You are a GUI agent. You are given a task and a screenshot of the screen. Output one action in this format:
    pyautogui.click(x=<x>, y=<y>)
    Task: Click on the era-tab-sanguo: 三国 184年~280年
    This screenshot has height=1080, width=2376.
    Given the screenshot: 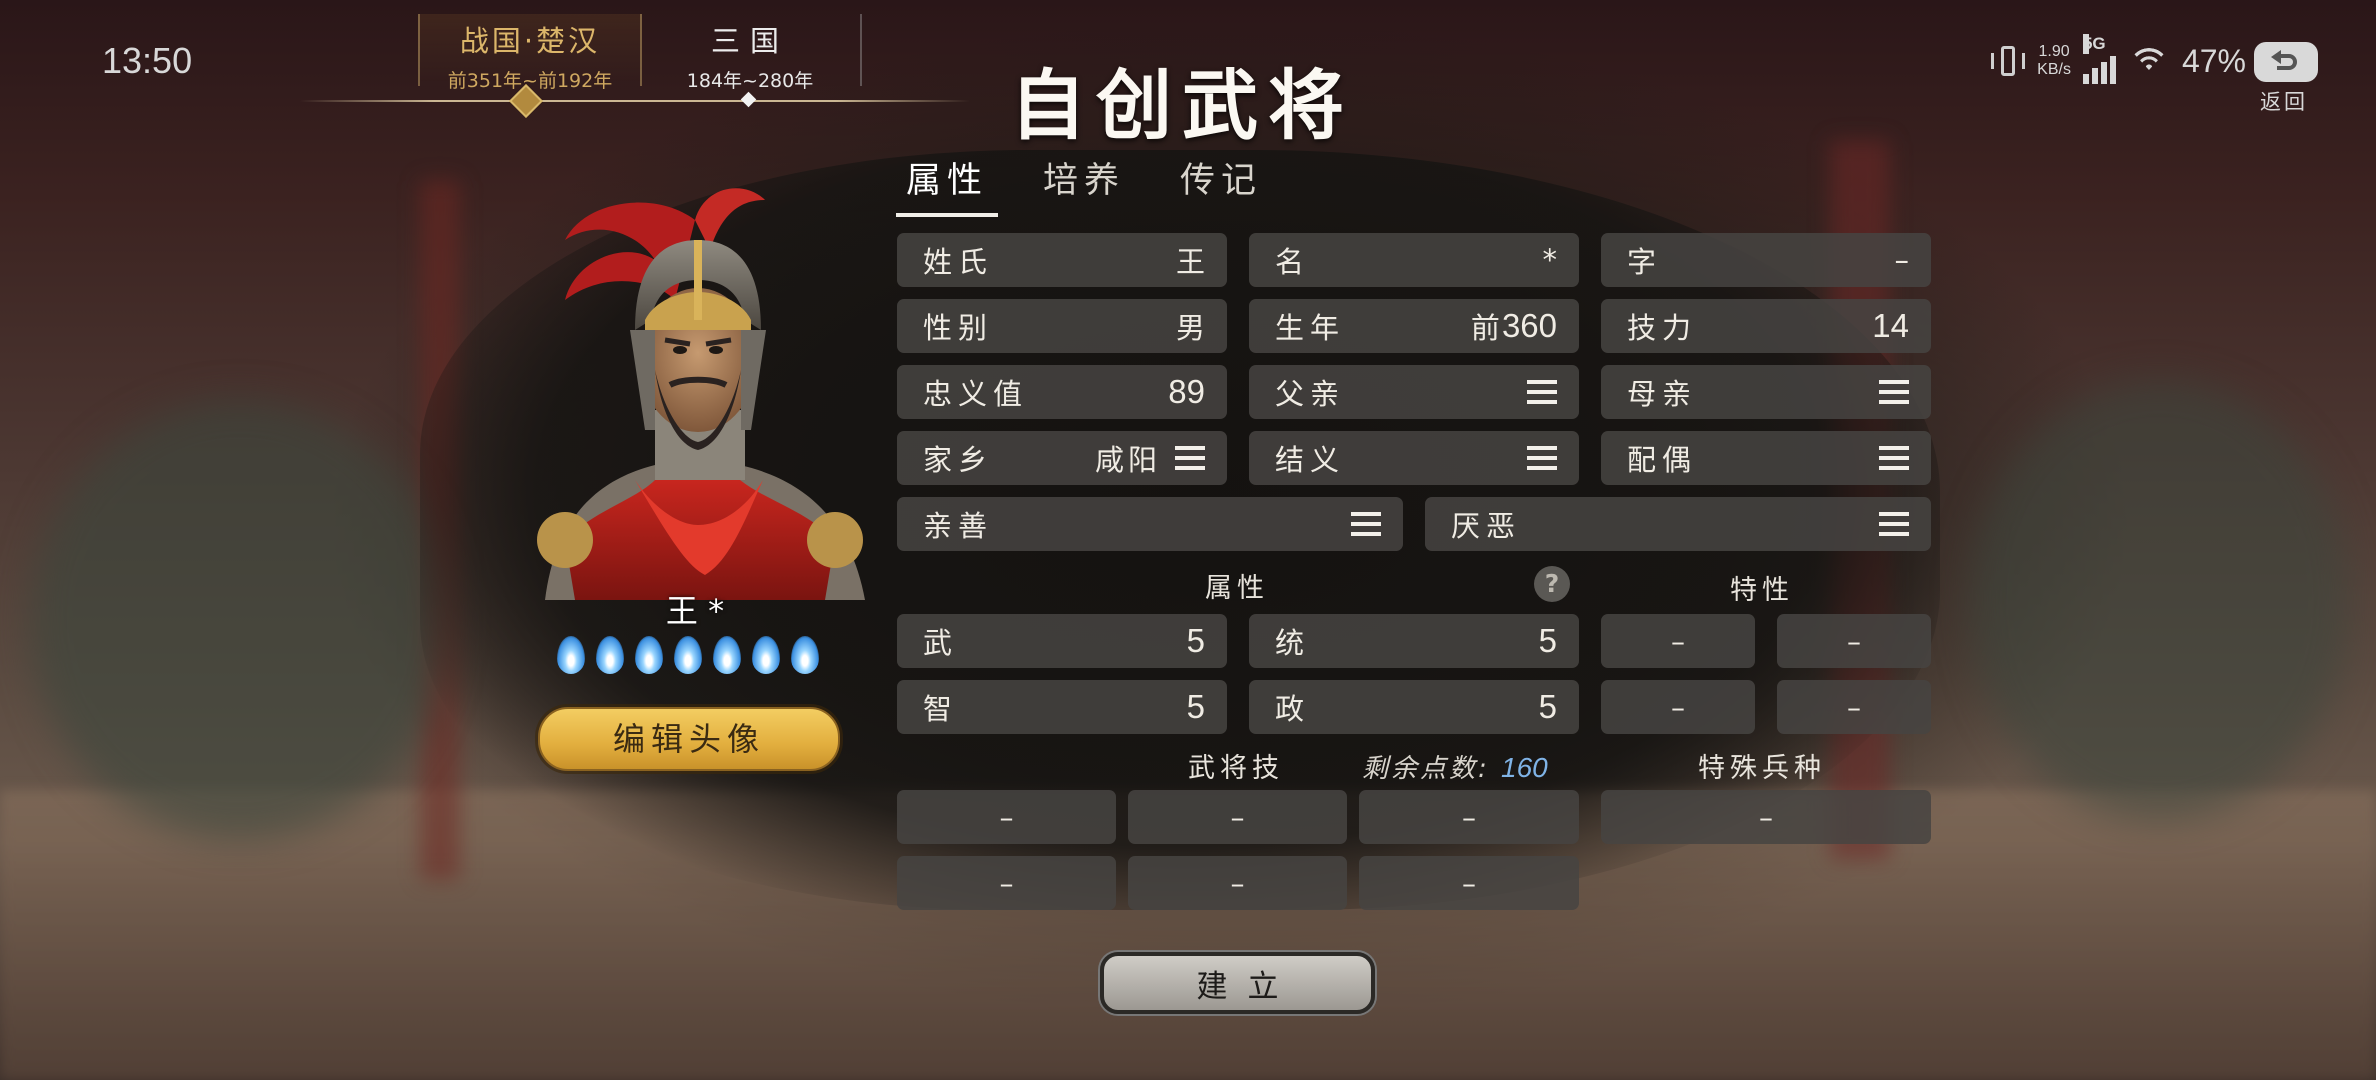 What is the action you would take?
    pyautogui.click(x=751, y=53)
    